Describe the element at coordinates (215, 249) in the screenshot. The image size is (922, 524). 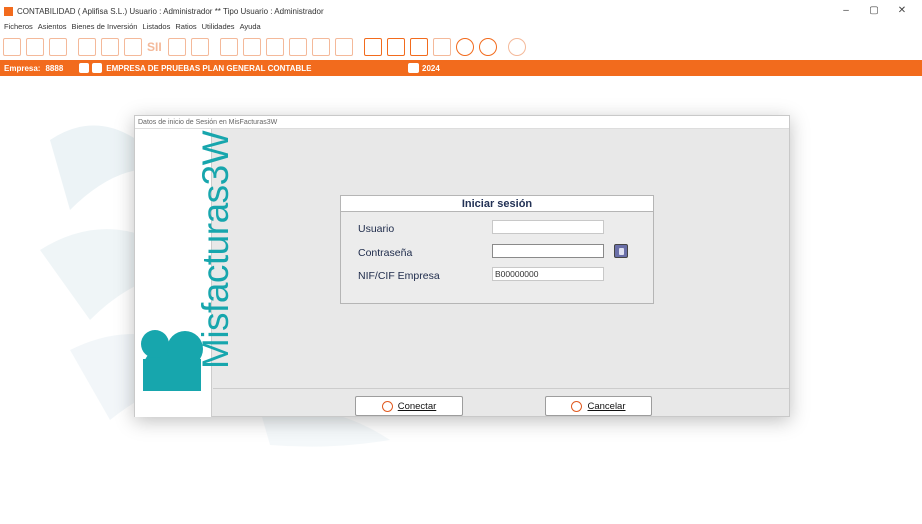
I see `brand-logo: Misfacturas3W` at that location.